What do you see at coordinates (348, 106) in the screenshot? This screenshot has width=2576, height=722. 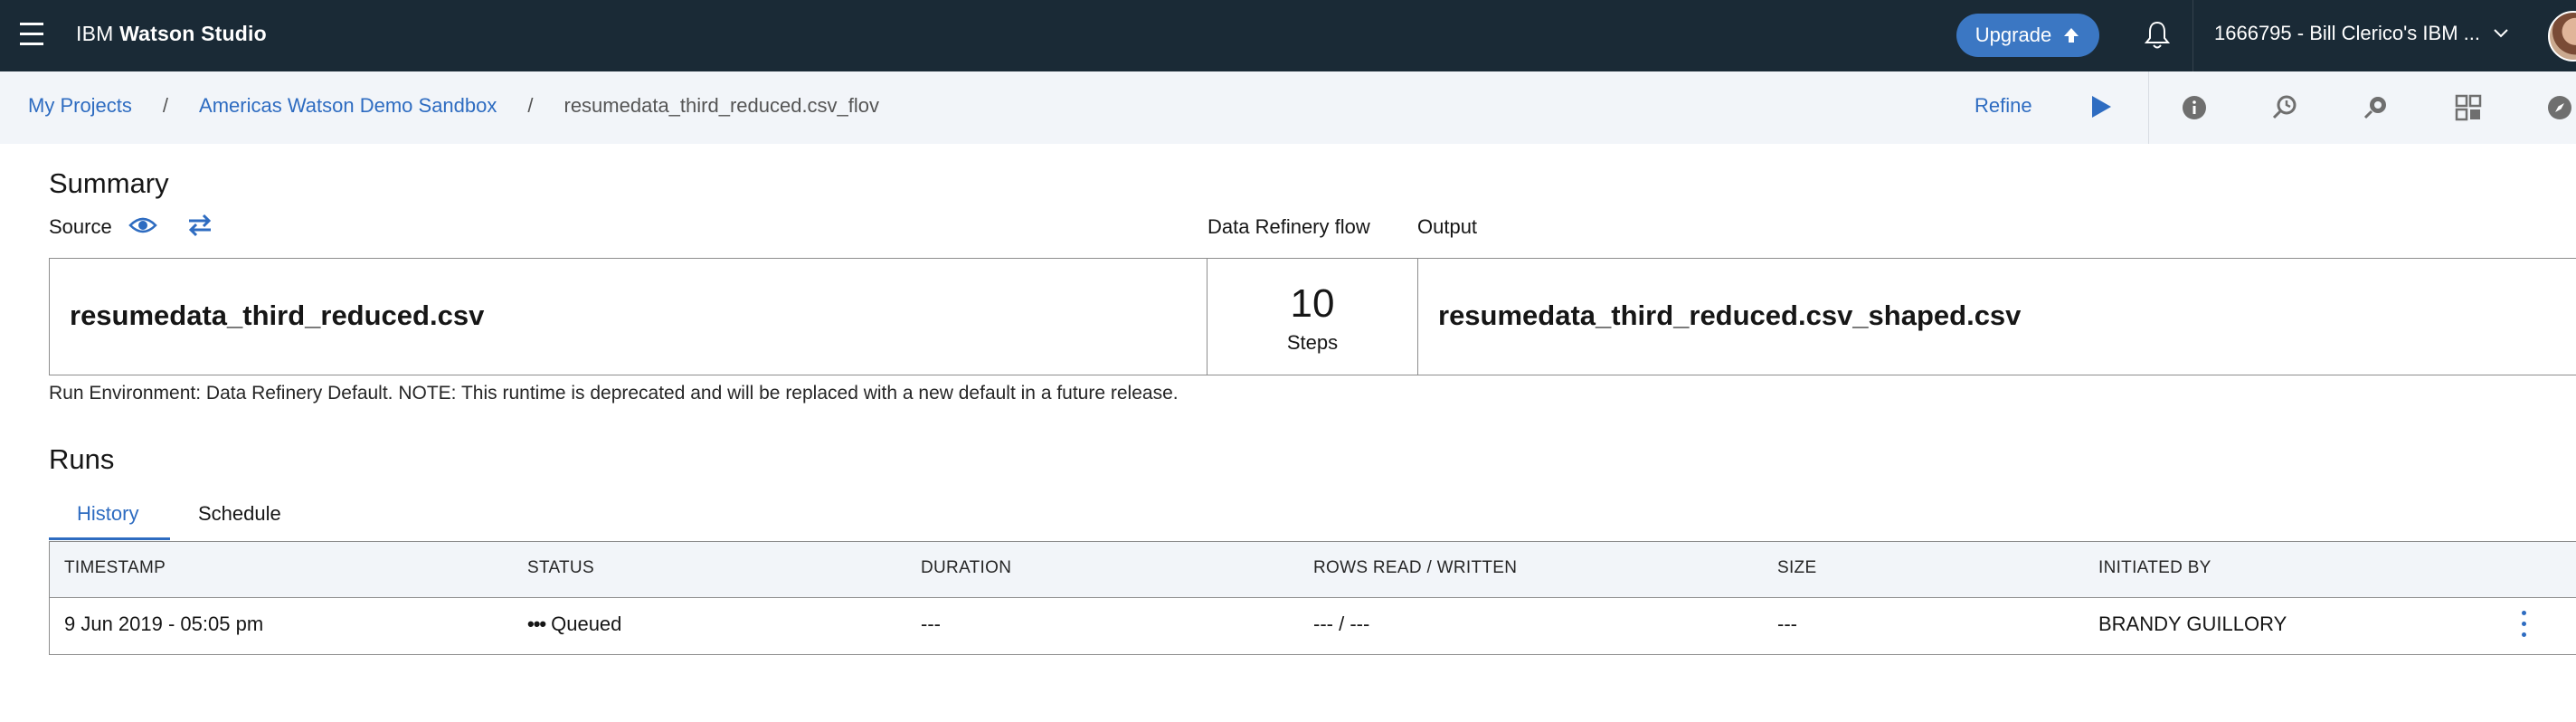 I see `breadcrumb-project: Americas Watson Demo Sandbox` at bounding box center [348, 106].